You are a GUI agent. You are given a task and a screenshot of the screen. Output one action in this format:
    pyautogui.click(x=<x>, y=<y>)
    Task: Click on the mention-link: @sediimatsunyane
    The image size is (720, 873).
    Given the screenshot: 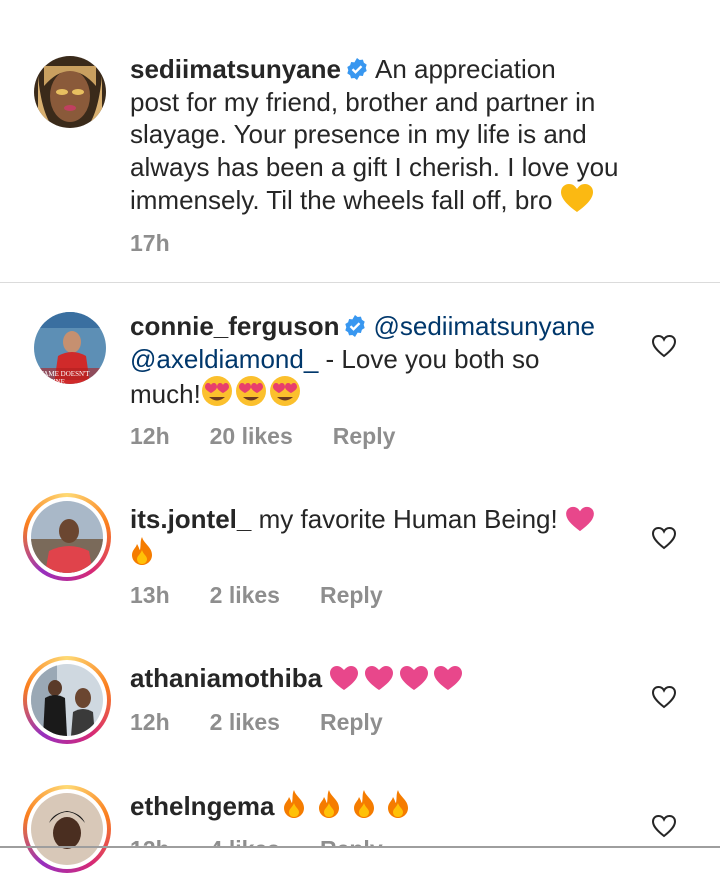 What is the action you would take?
    pyautogui.click(x=484, y=326)
    